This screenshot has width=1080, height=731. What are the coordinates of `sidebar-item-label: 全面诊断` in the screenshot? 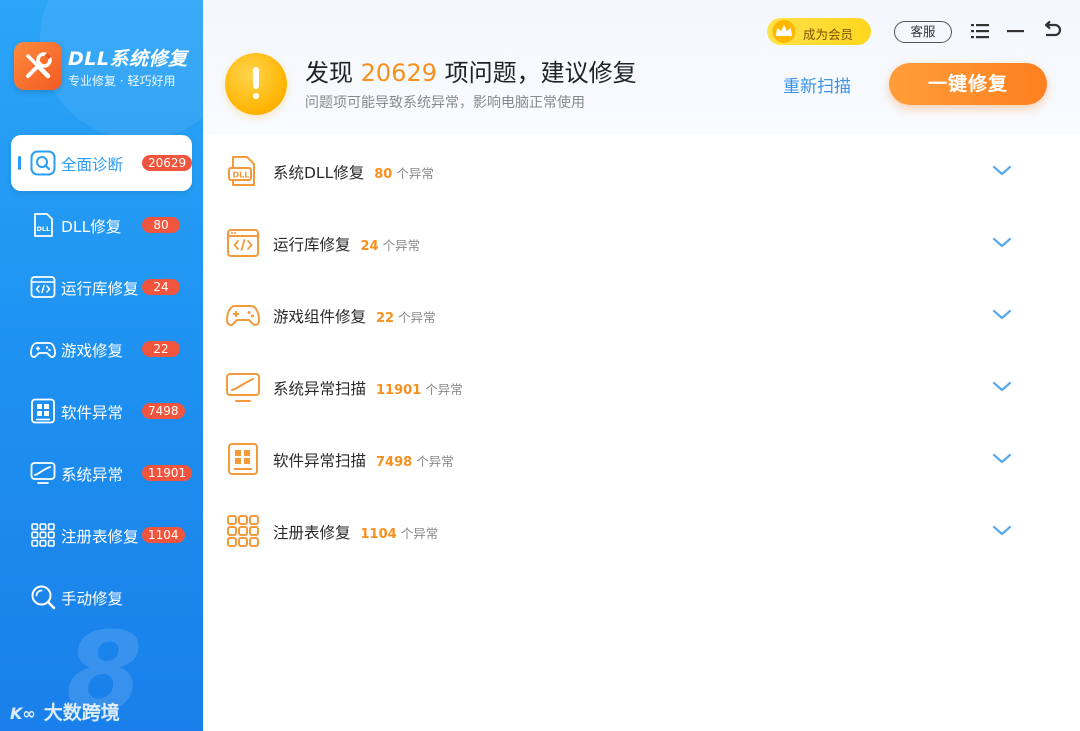 It's located at (92, 165).